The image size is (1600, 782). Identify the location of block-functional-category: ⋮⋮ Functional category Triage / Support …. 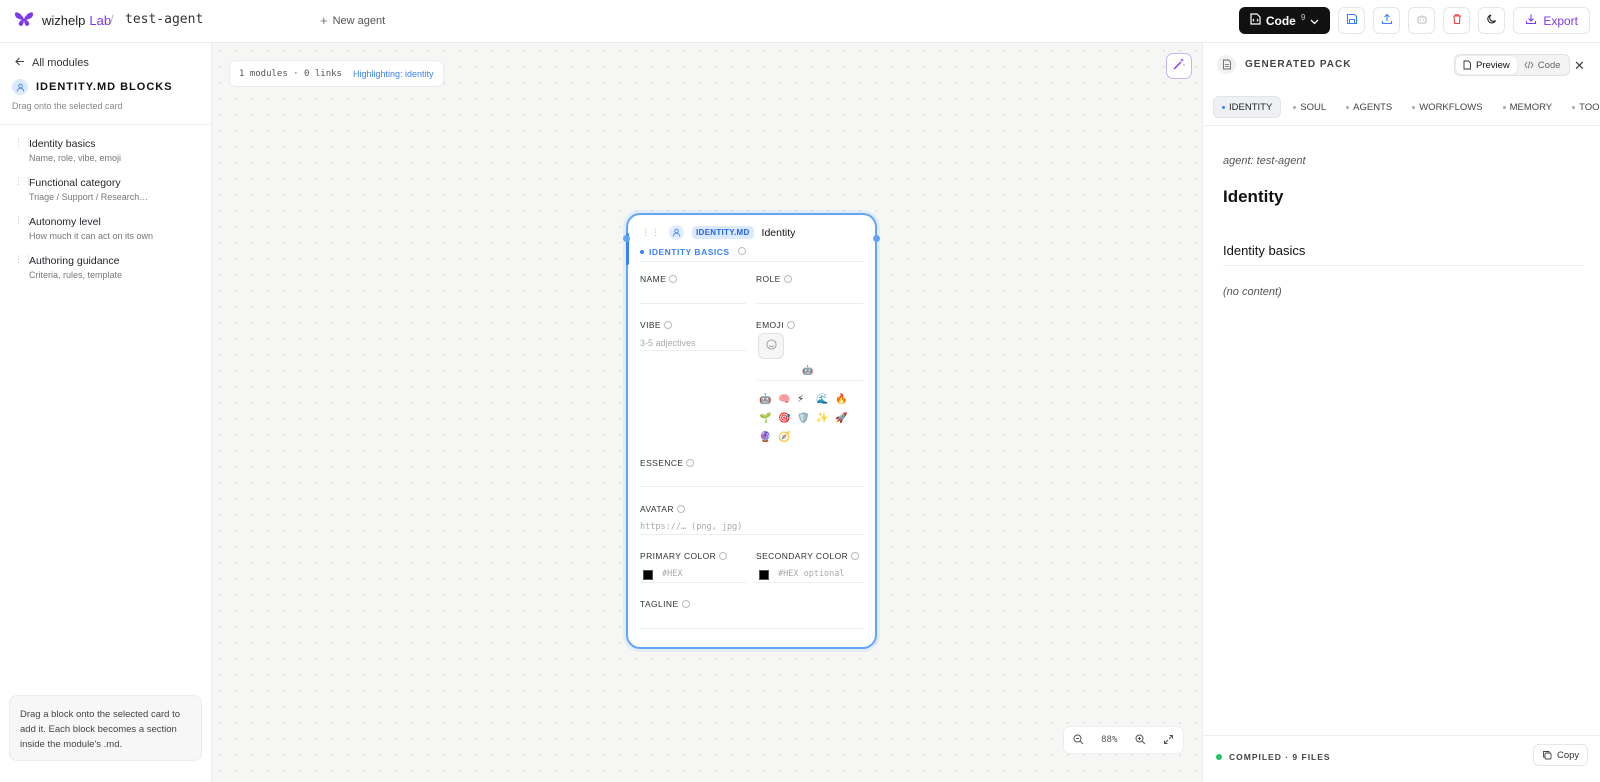
(109, 190).